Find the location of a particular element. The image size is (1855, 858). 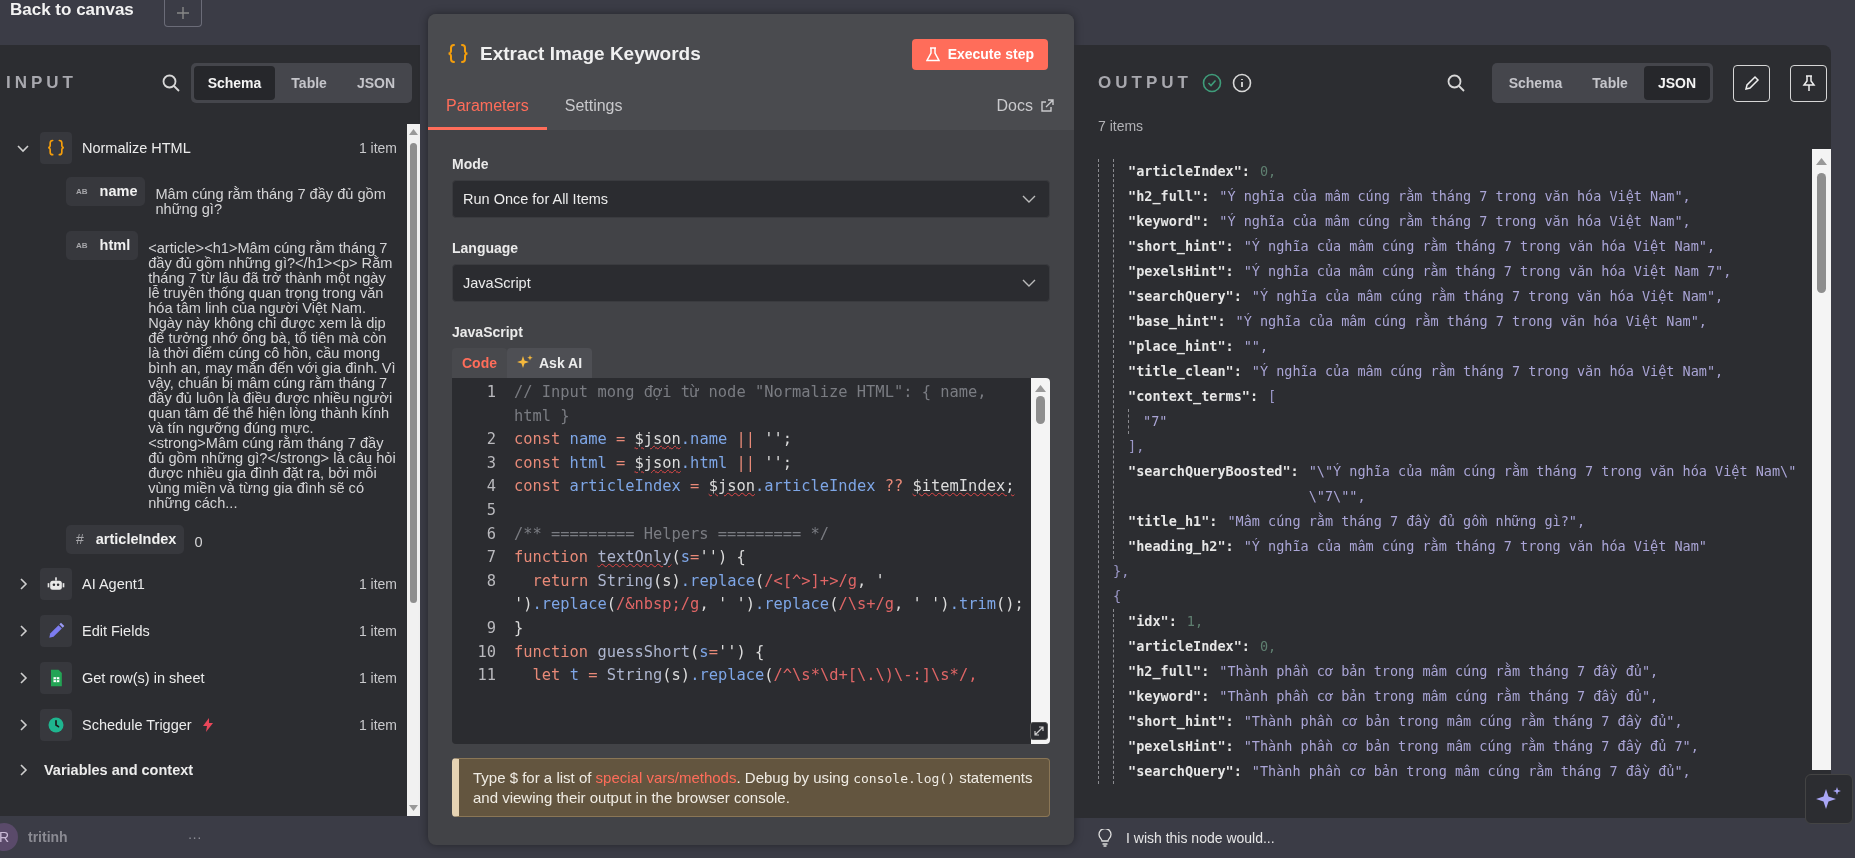

docs-link: Docs is located at coordinates (1025, 113).